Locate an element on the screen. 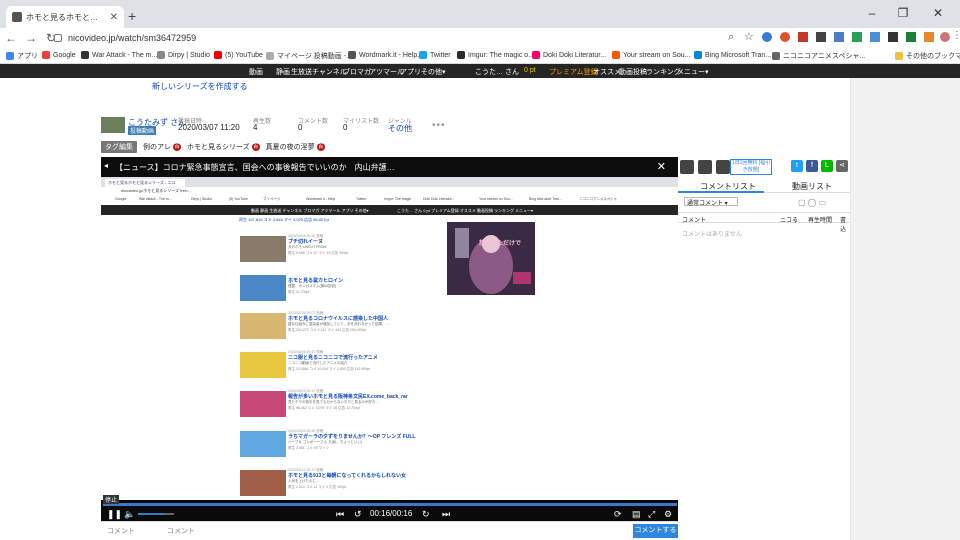  chevron-left-icon: ◂ is located at coordinates (106, 165).